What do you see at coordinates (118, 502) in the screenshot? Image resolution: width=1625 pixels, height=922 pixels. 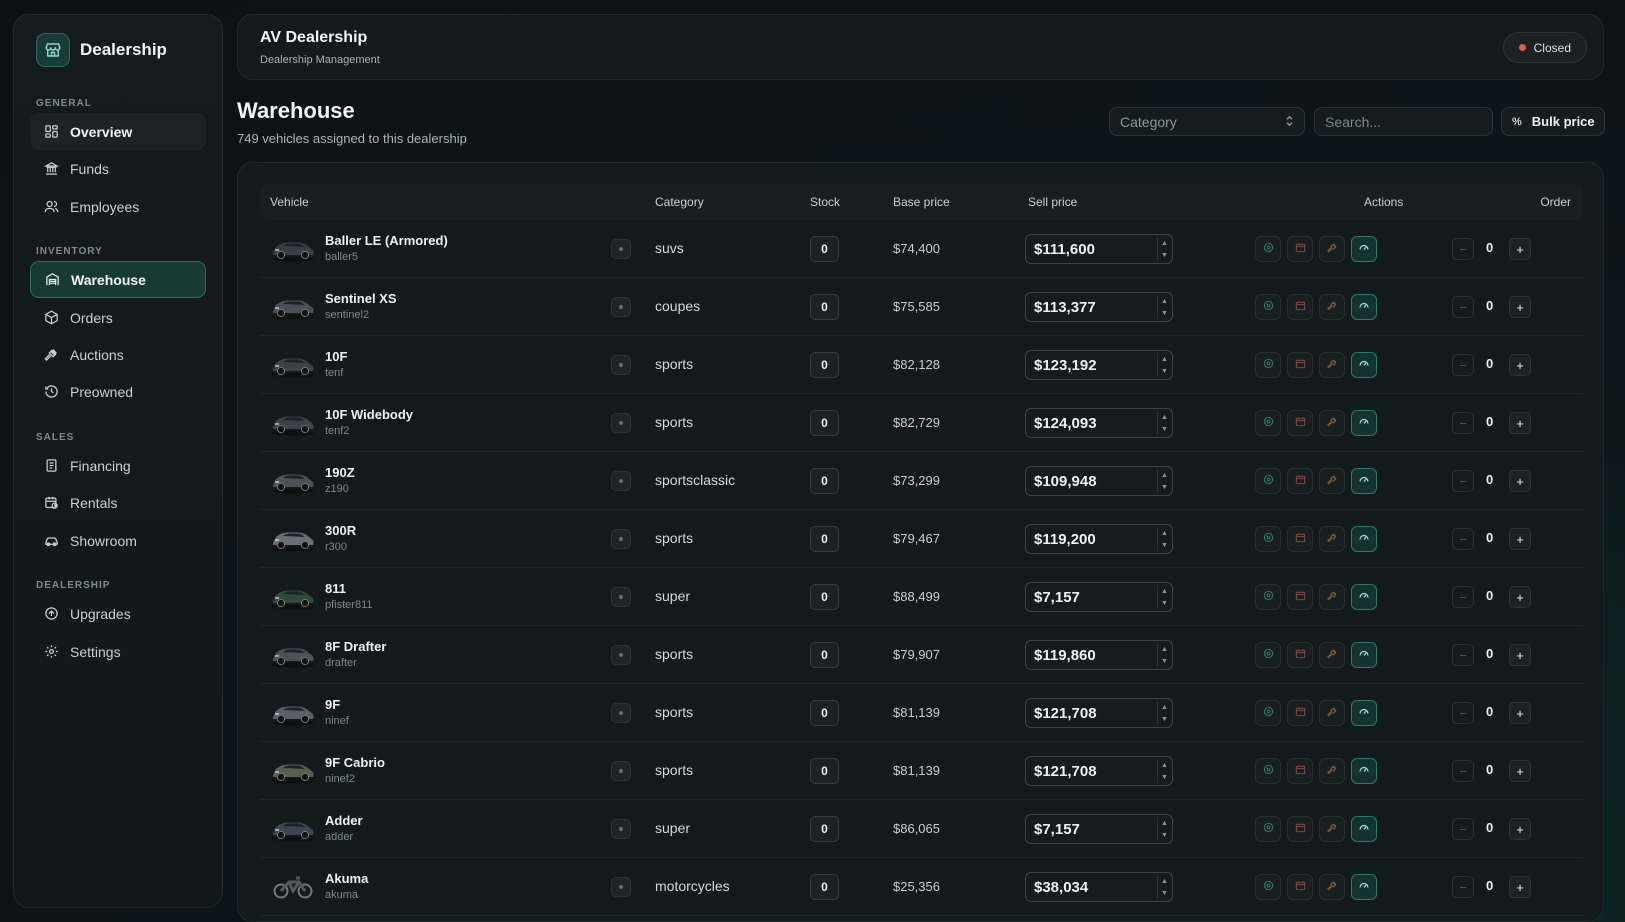 I see `sidebar-item-rentals: Rentals` at bounding box center [118, 502].